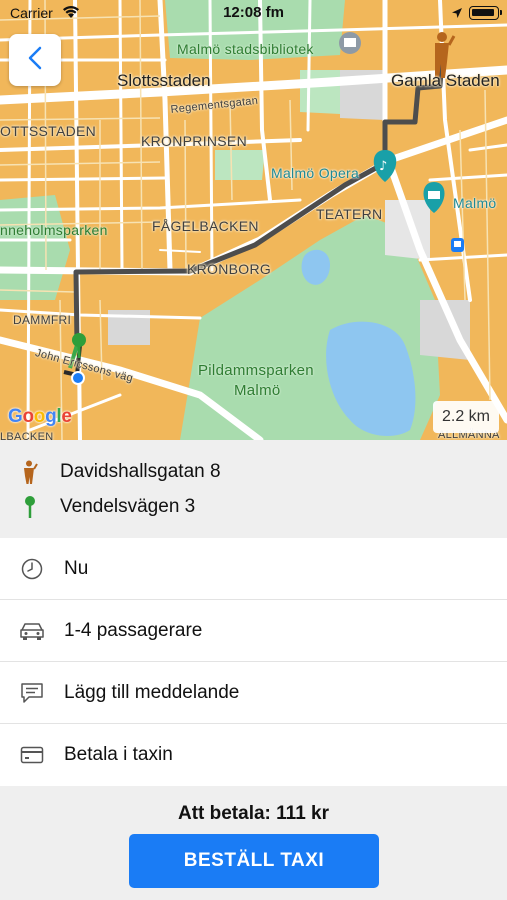  I want to click on status-bar: Carrier 12:08 fm, so click(253, 13).